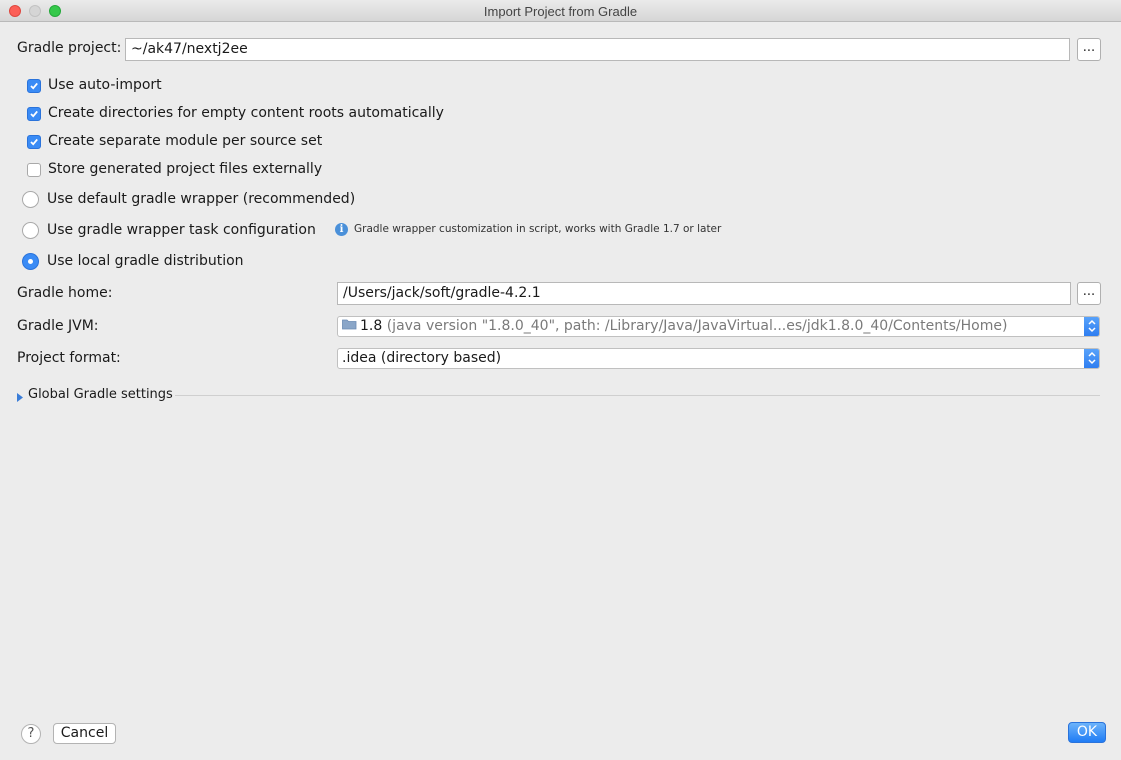 This screenshot has height=760, width=1121. What do you see at coordinates (31, 734) in the screenshot?
I see `help-button: ?` at bounding box center [31, 734].